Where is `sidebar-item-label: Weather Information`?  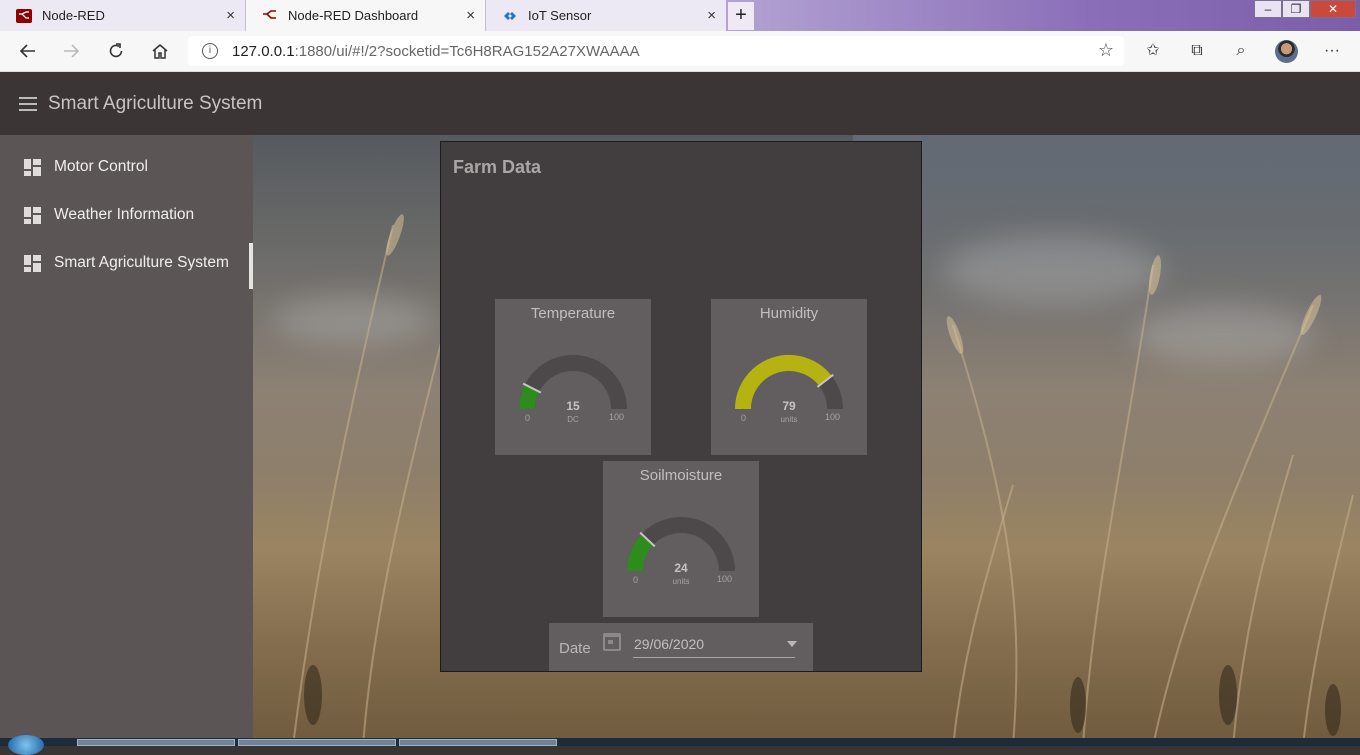
sidebar-item-label: Weather Information is located at coordinates (124, 214).